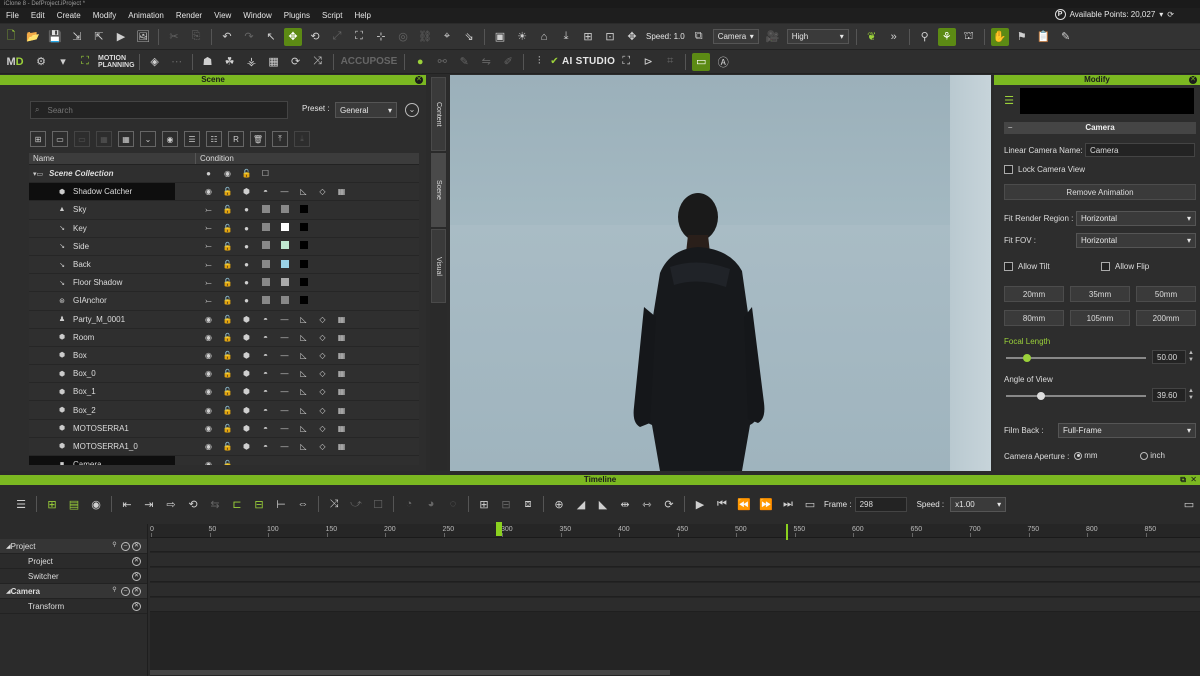  Describe the element at coordinates (1140, 150) in the screenshot. I see `linear-camera-name-field: Camera` at that location.